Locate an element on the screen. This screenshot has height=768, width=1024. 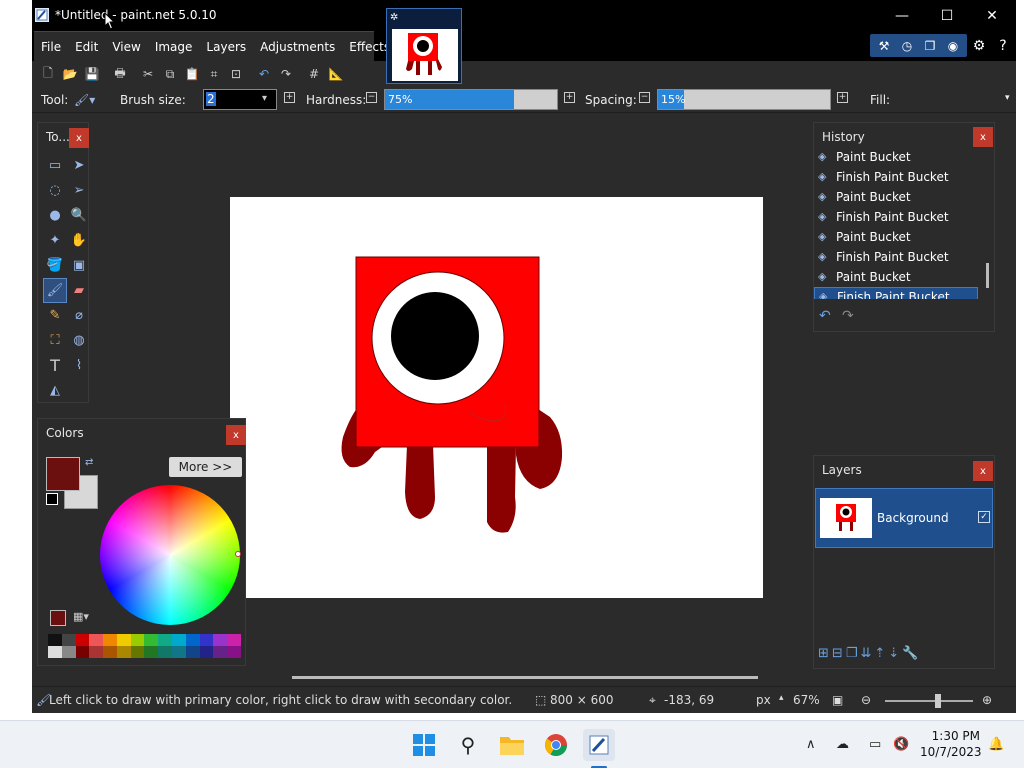
move-layer-up-icon: ⇡ is located at coordinates (879, 653).